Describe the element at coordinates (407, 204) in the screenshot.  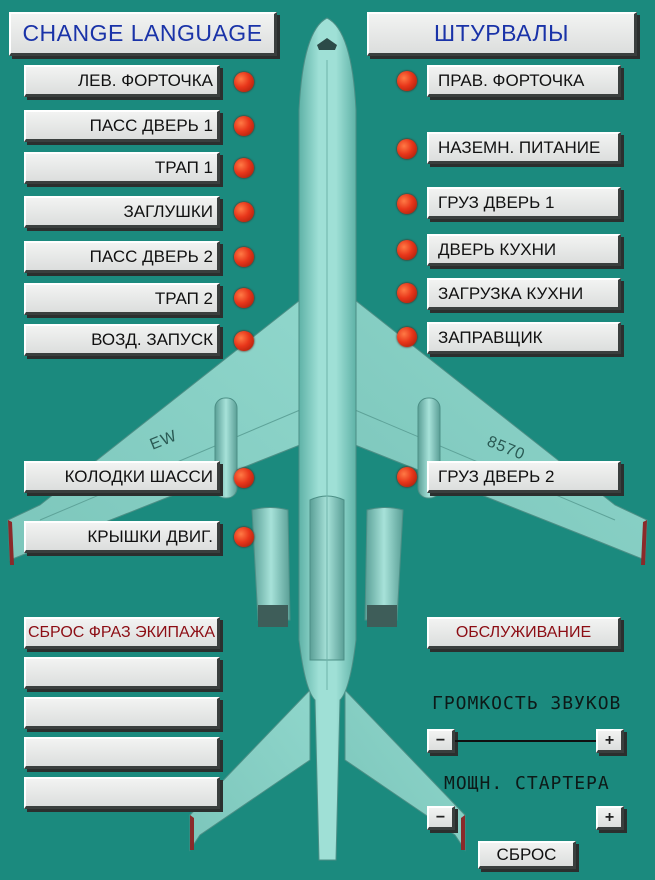
I see `cargo-door-1-indicator` at that location.